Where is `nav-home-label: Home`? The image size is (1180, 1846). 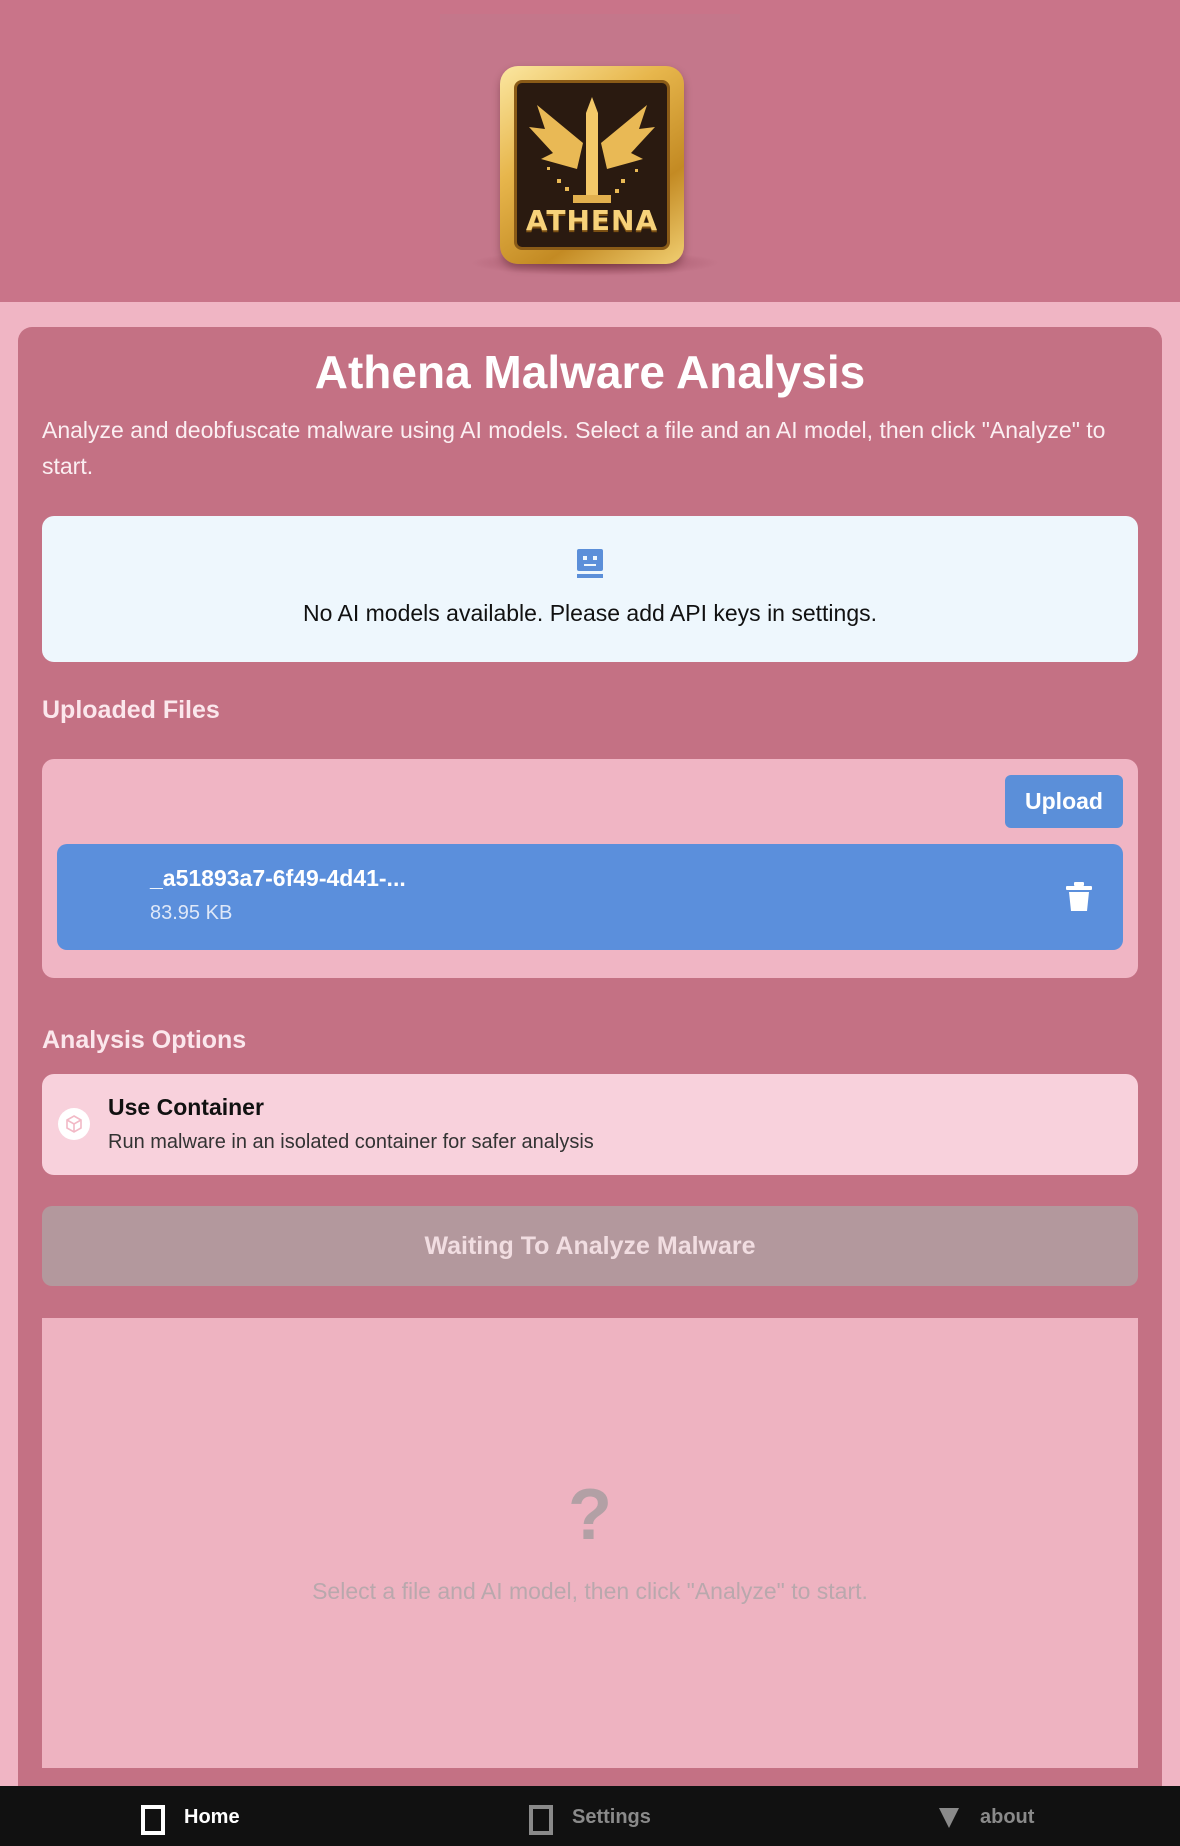
nav-home-label: Home is located at coordinates (212, 1817).